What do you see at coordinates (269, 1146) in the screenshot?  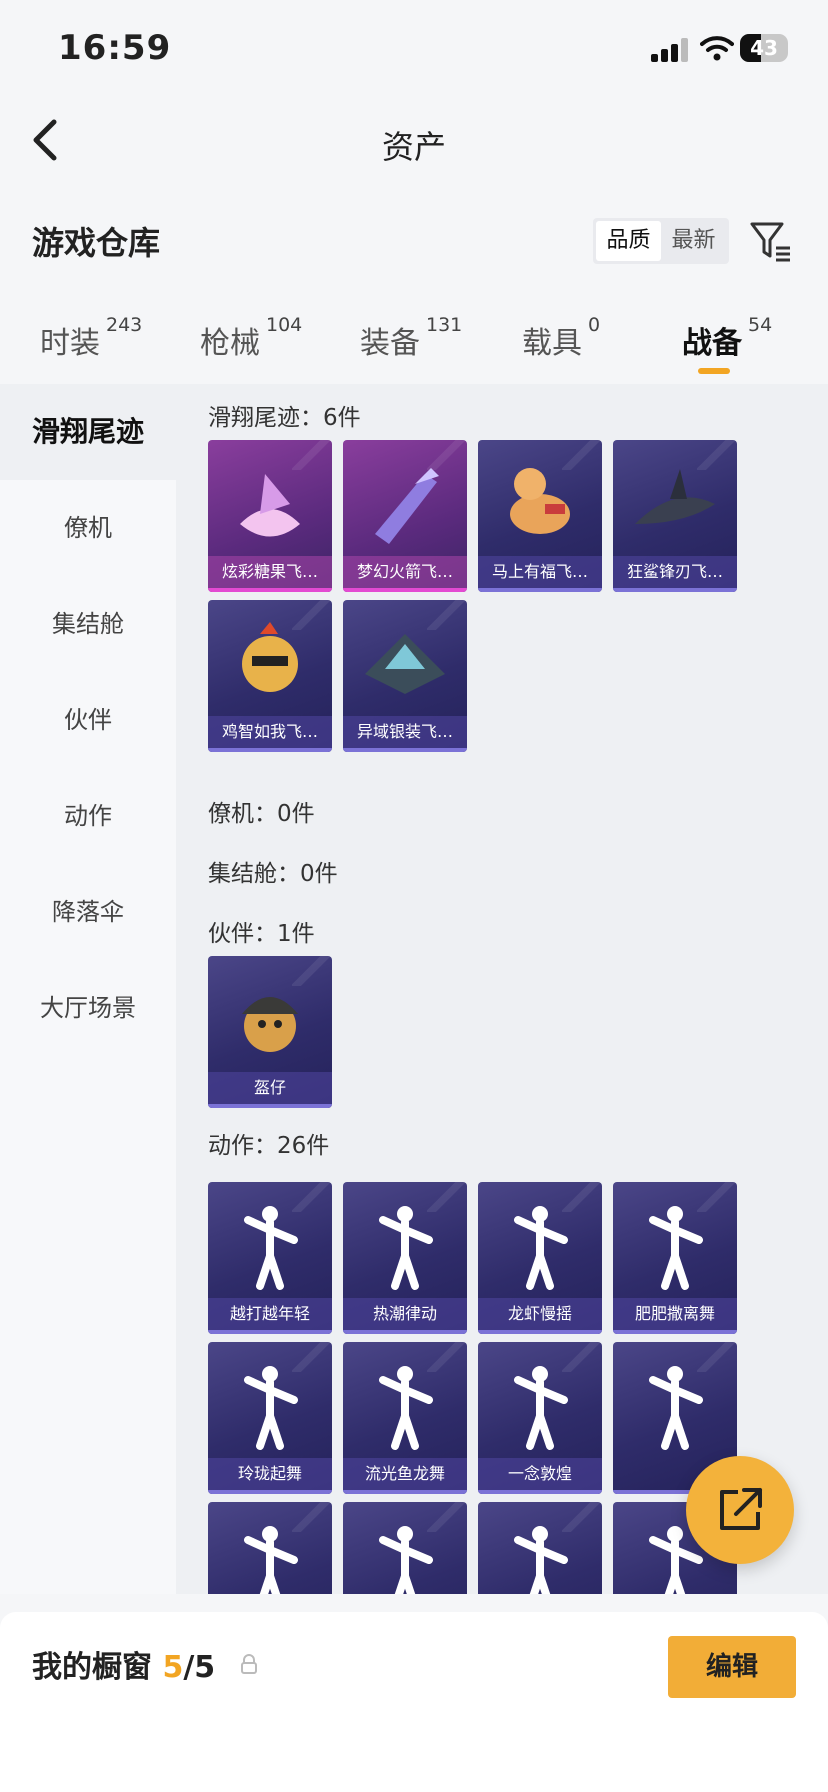 I see `section-header: 动作：26件` at bounding box center [269, 1146].